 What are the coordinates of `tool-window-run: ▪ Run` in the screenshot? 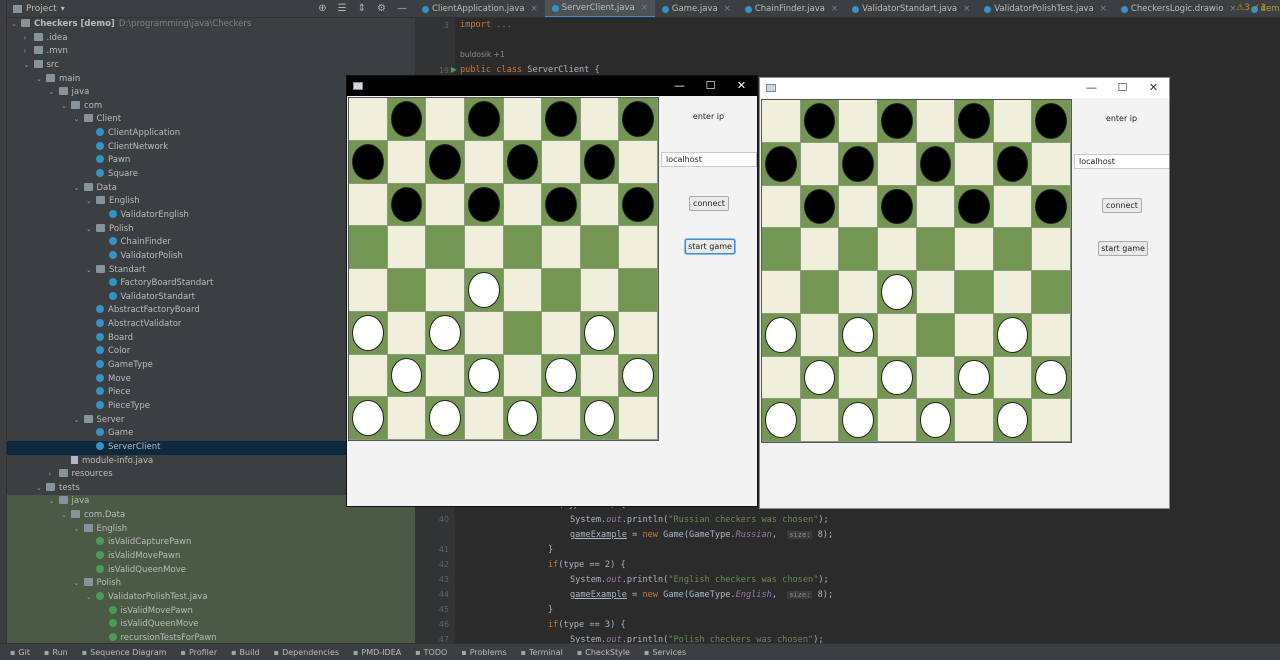 It's located at (56, 652).